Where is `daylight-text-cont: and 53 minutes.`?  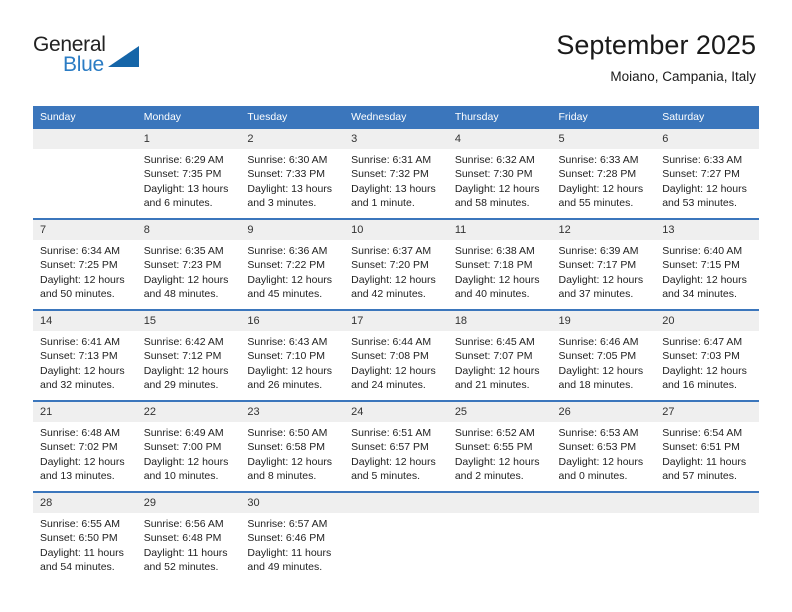
daylight-text-cont: and 53 minutes. is located at coordinates (699, 202).